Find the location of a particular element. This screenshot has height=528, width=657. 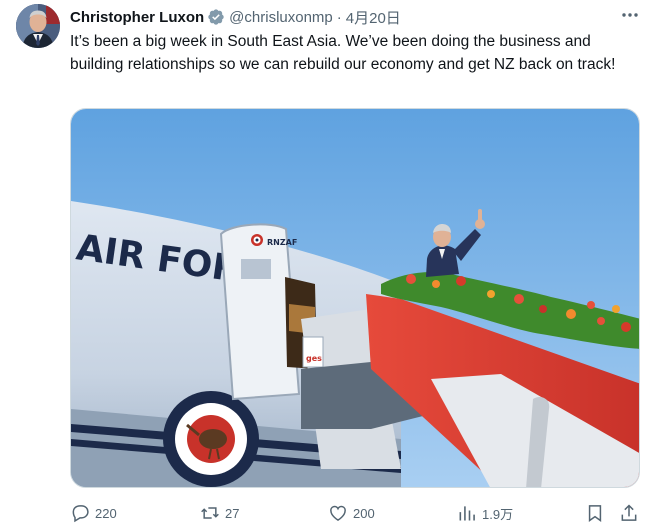

bookmark-icon is located at coordinates (595, 513).